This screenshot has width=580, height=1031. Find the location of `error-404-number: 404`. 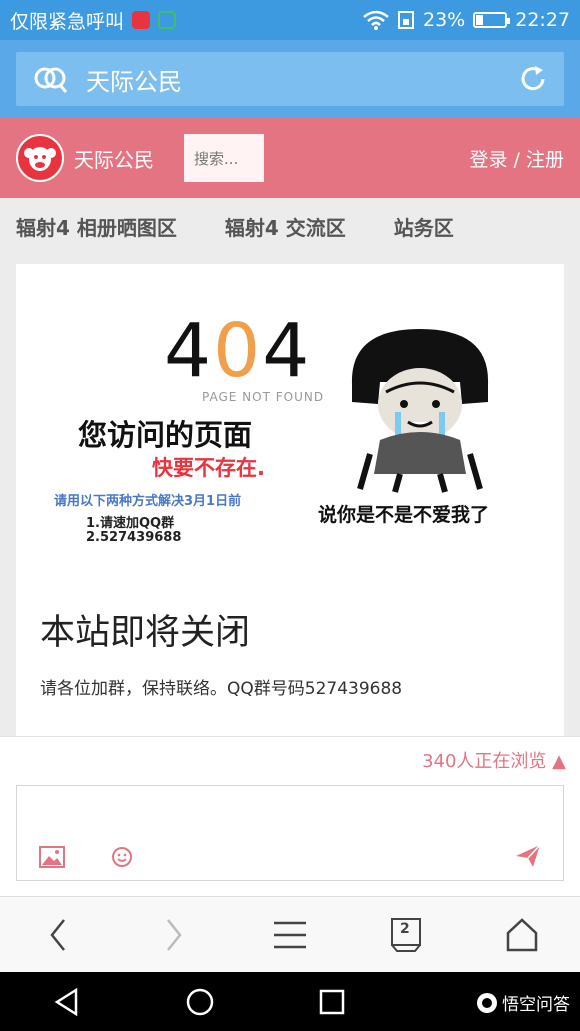

error-404-number: 404 is located at coordinates (238, 351).